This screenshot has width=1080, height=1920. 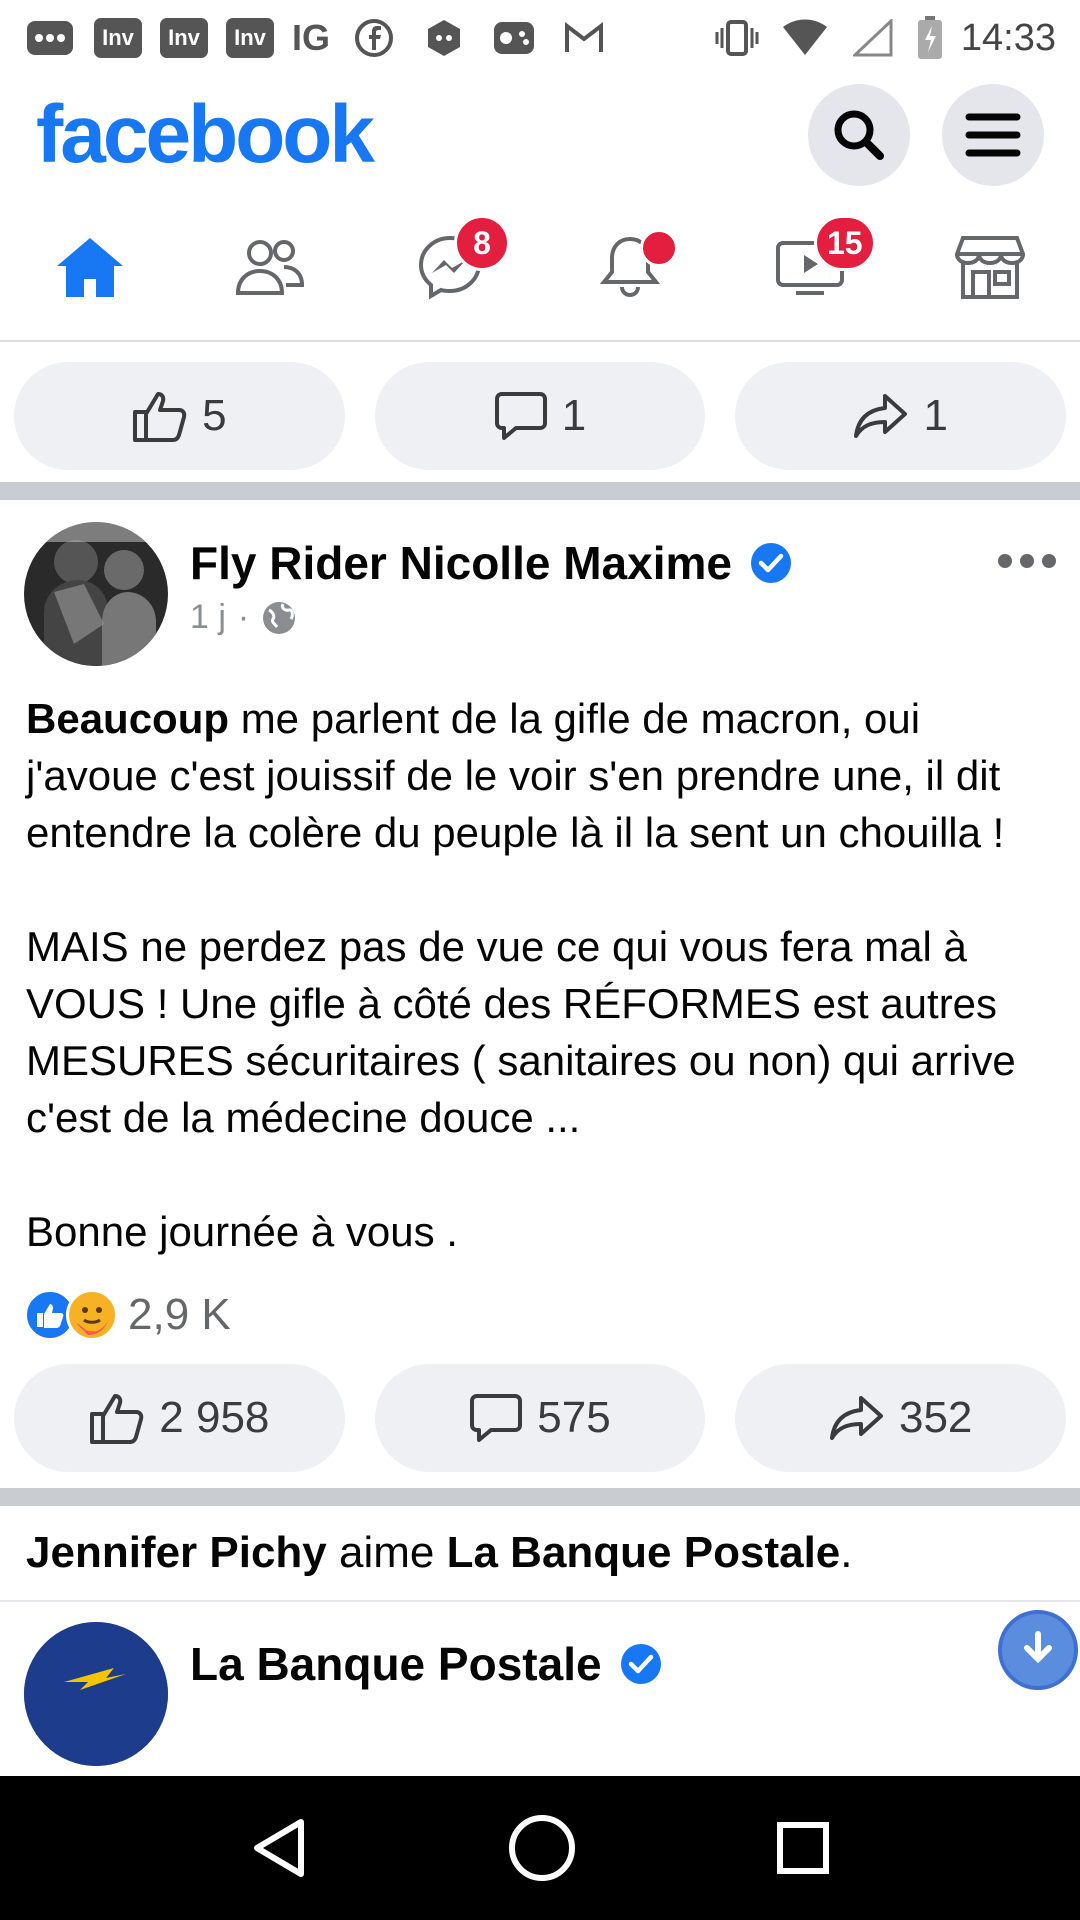 I want to click on share-button: 352, so click(x=901, y=1418).